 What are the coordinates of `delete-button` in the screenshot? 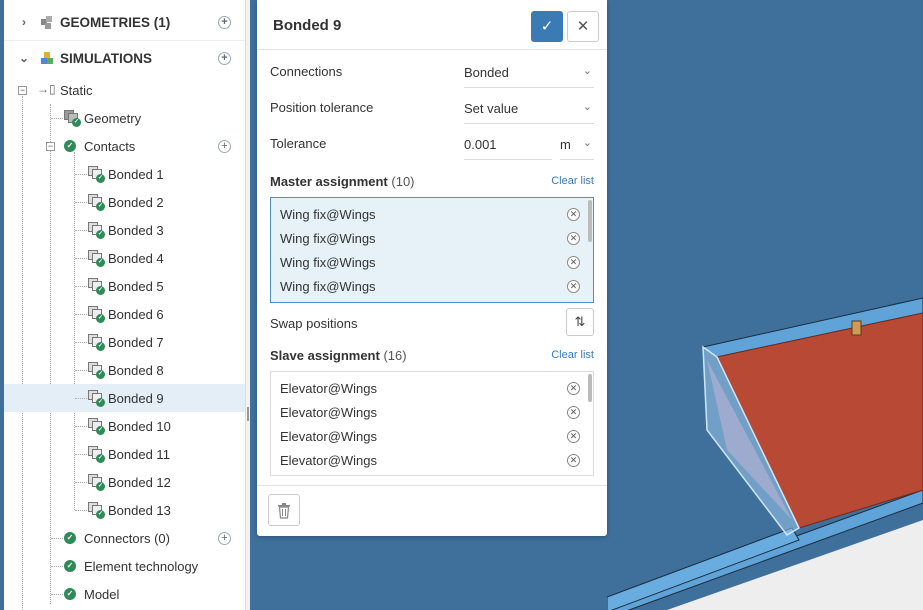 It's located at (284, 510).